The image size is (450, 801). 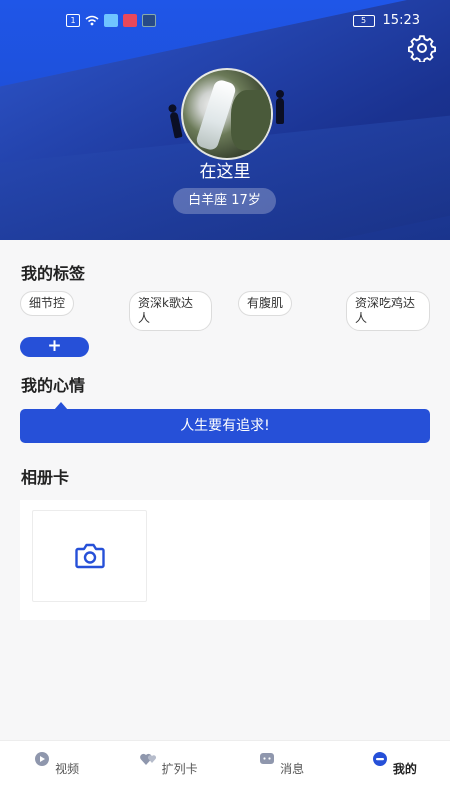 I want to click on album-section-title: 相册卡, so click(x=45, y=476).